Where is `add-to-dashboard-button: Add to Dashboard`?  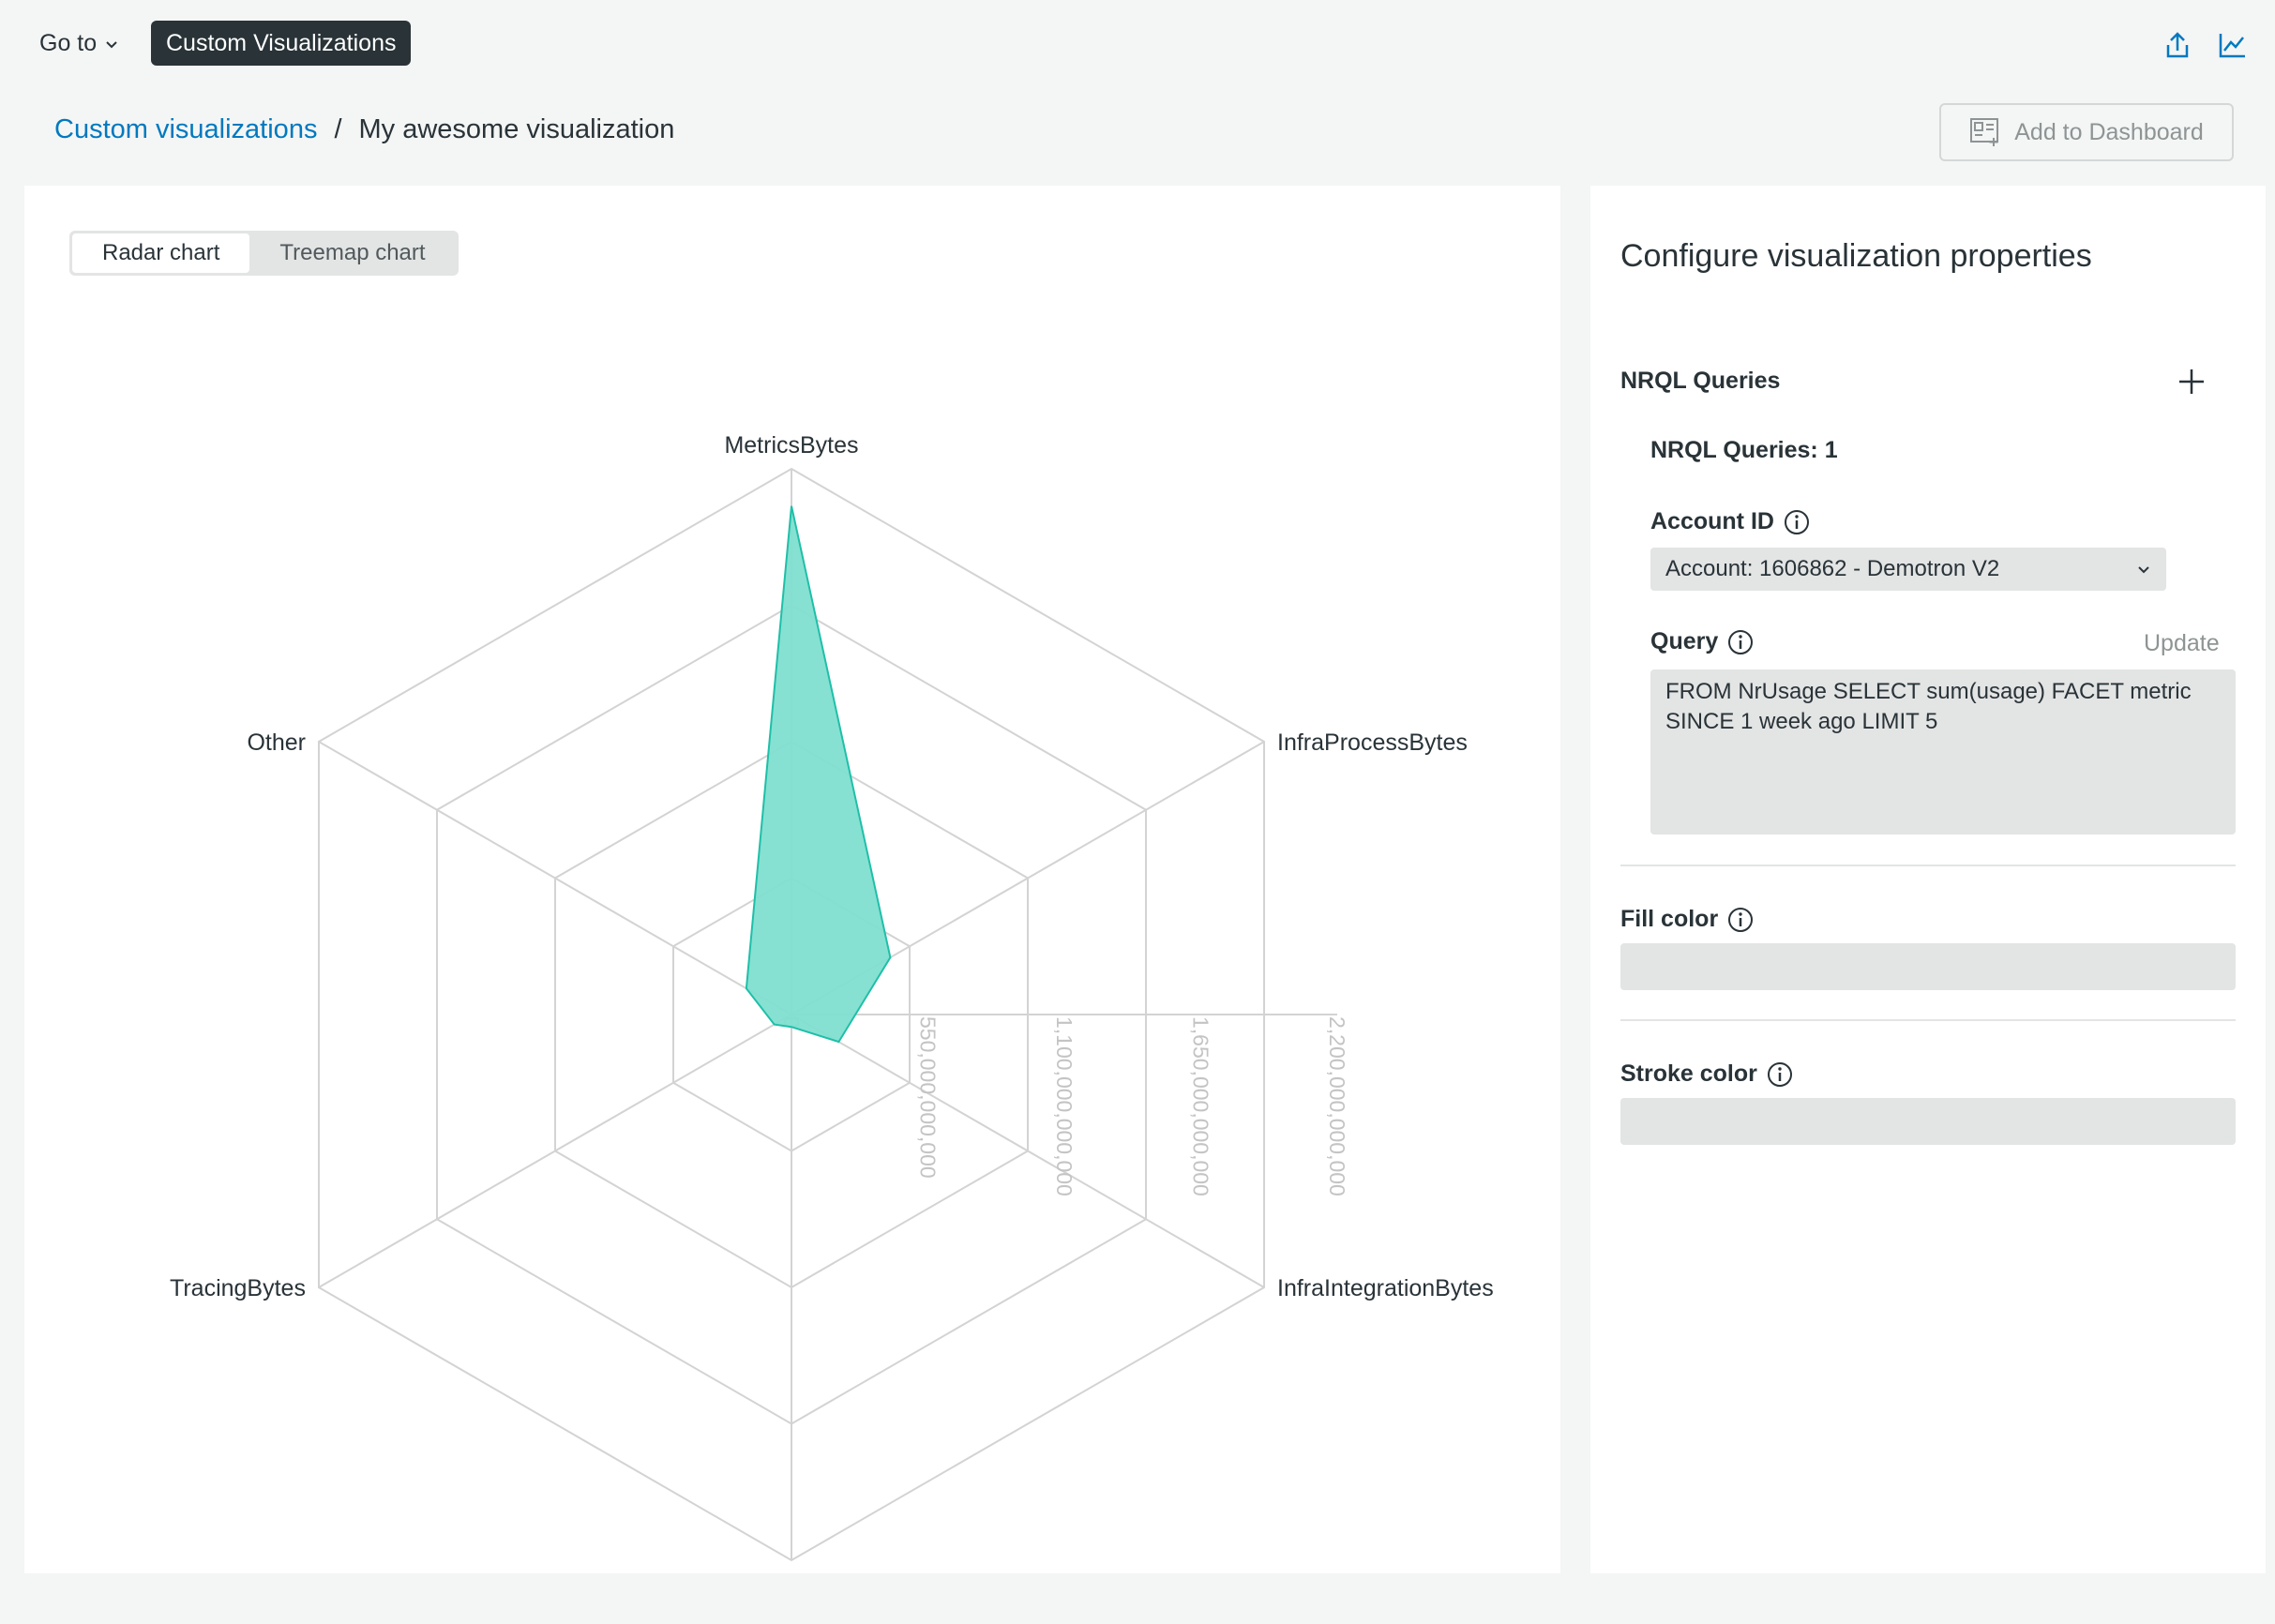
add-to-dashboard-button: Add to Dashboard is located at coordinates (2086, 132).